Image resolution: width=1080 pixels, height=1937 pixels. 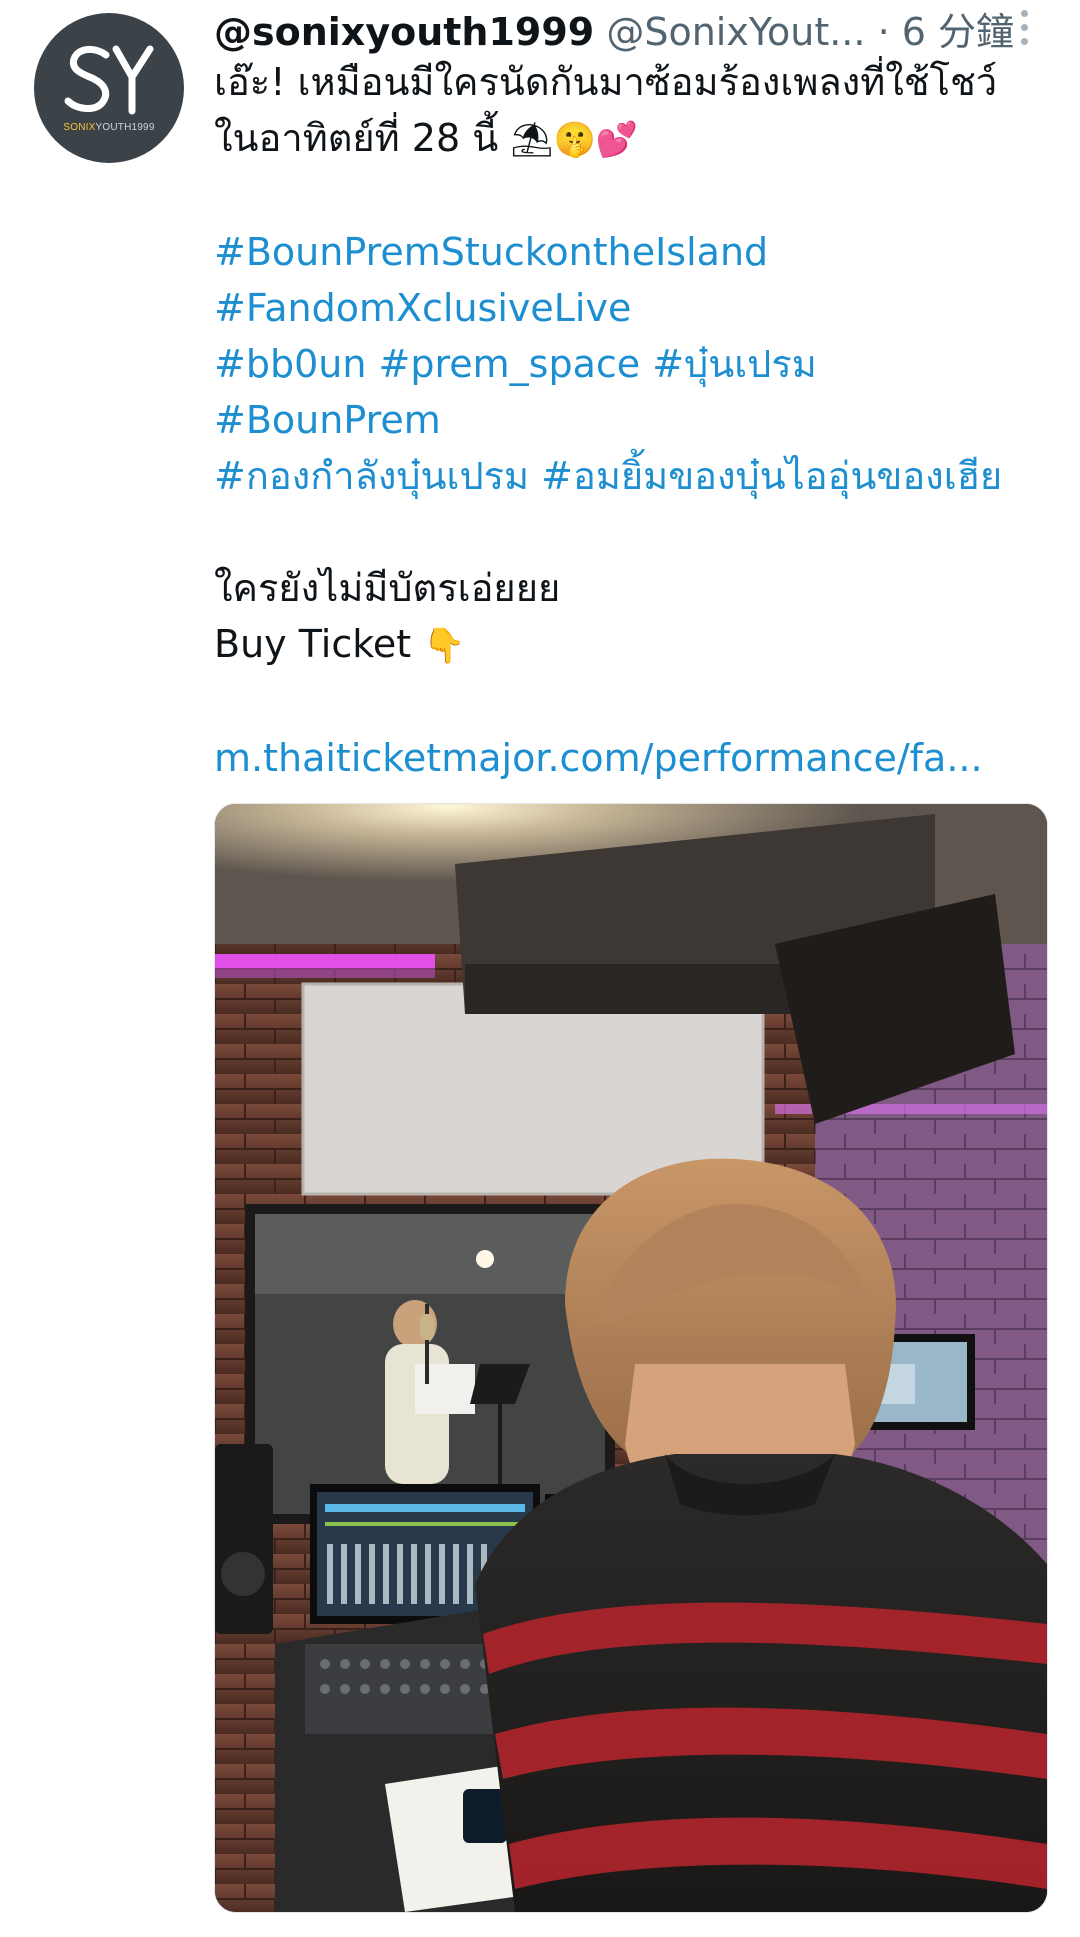 I want to click on avatar-caption-rest: YOUTH1999, so click(x=125, y=127).